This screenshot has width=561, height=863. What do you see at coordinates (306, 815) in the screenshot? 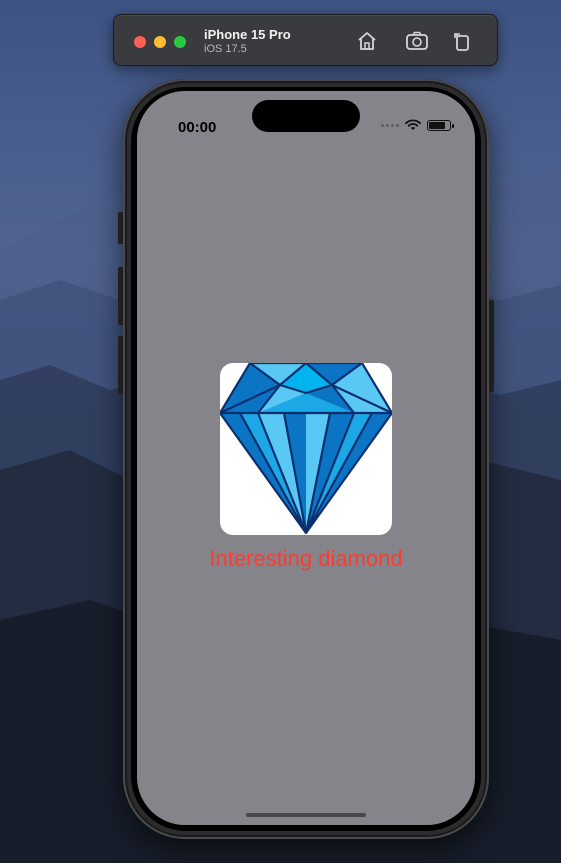
I see `home-indicator` at bounding box center [306, 815].